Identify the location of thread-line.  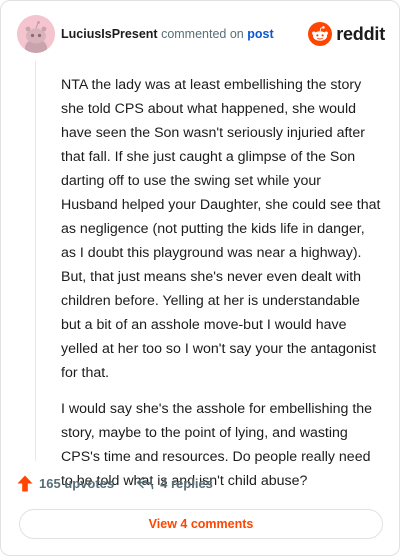
(35, 261).